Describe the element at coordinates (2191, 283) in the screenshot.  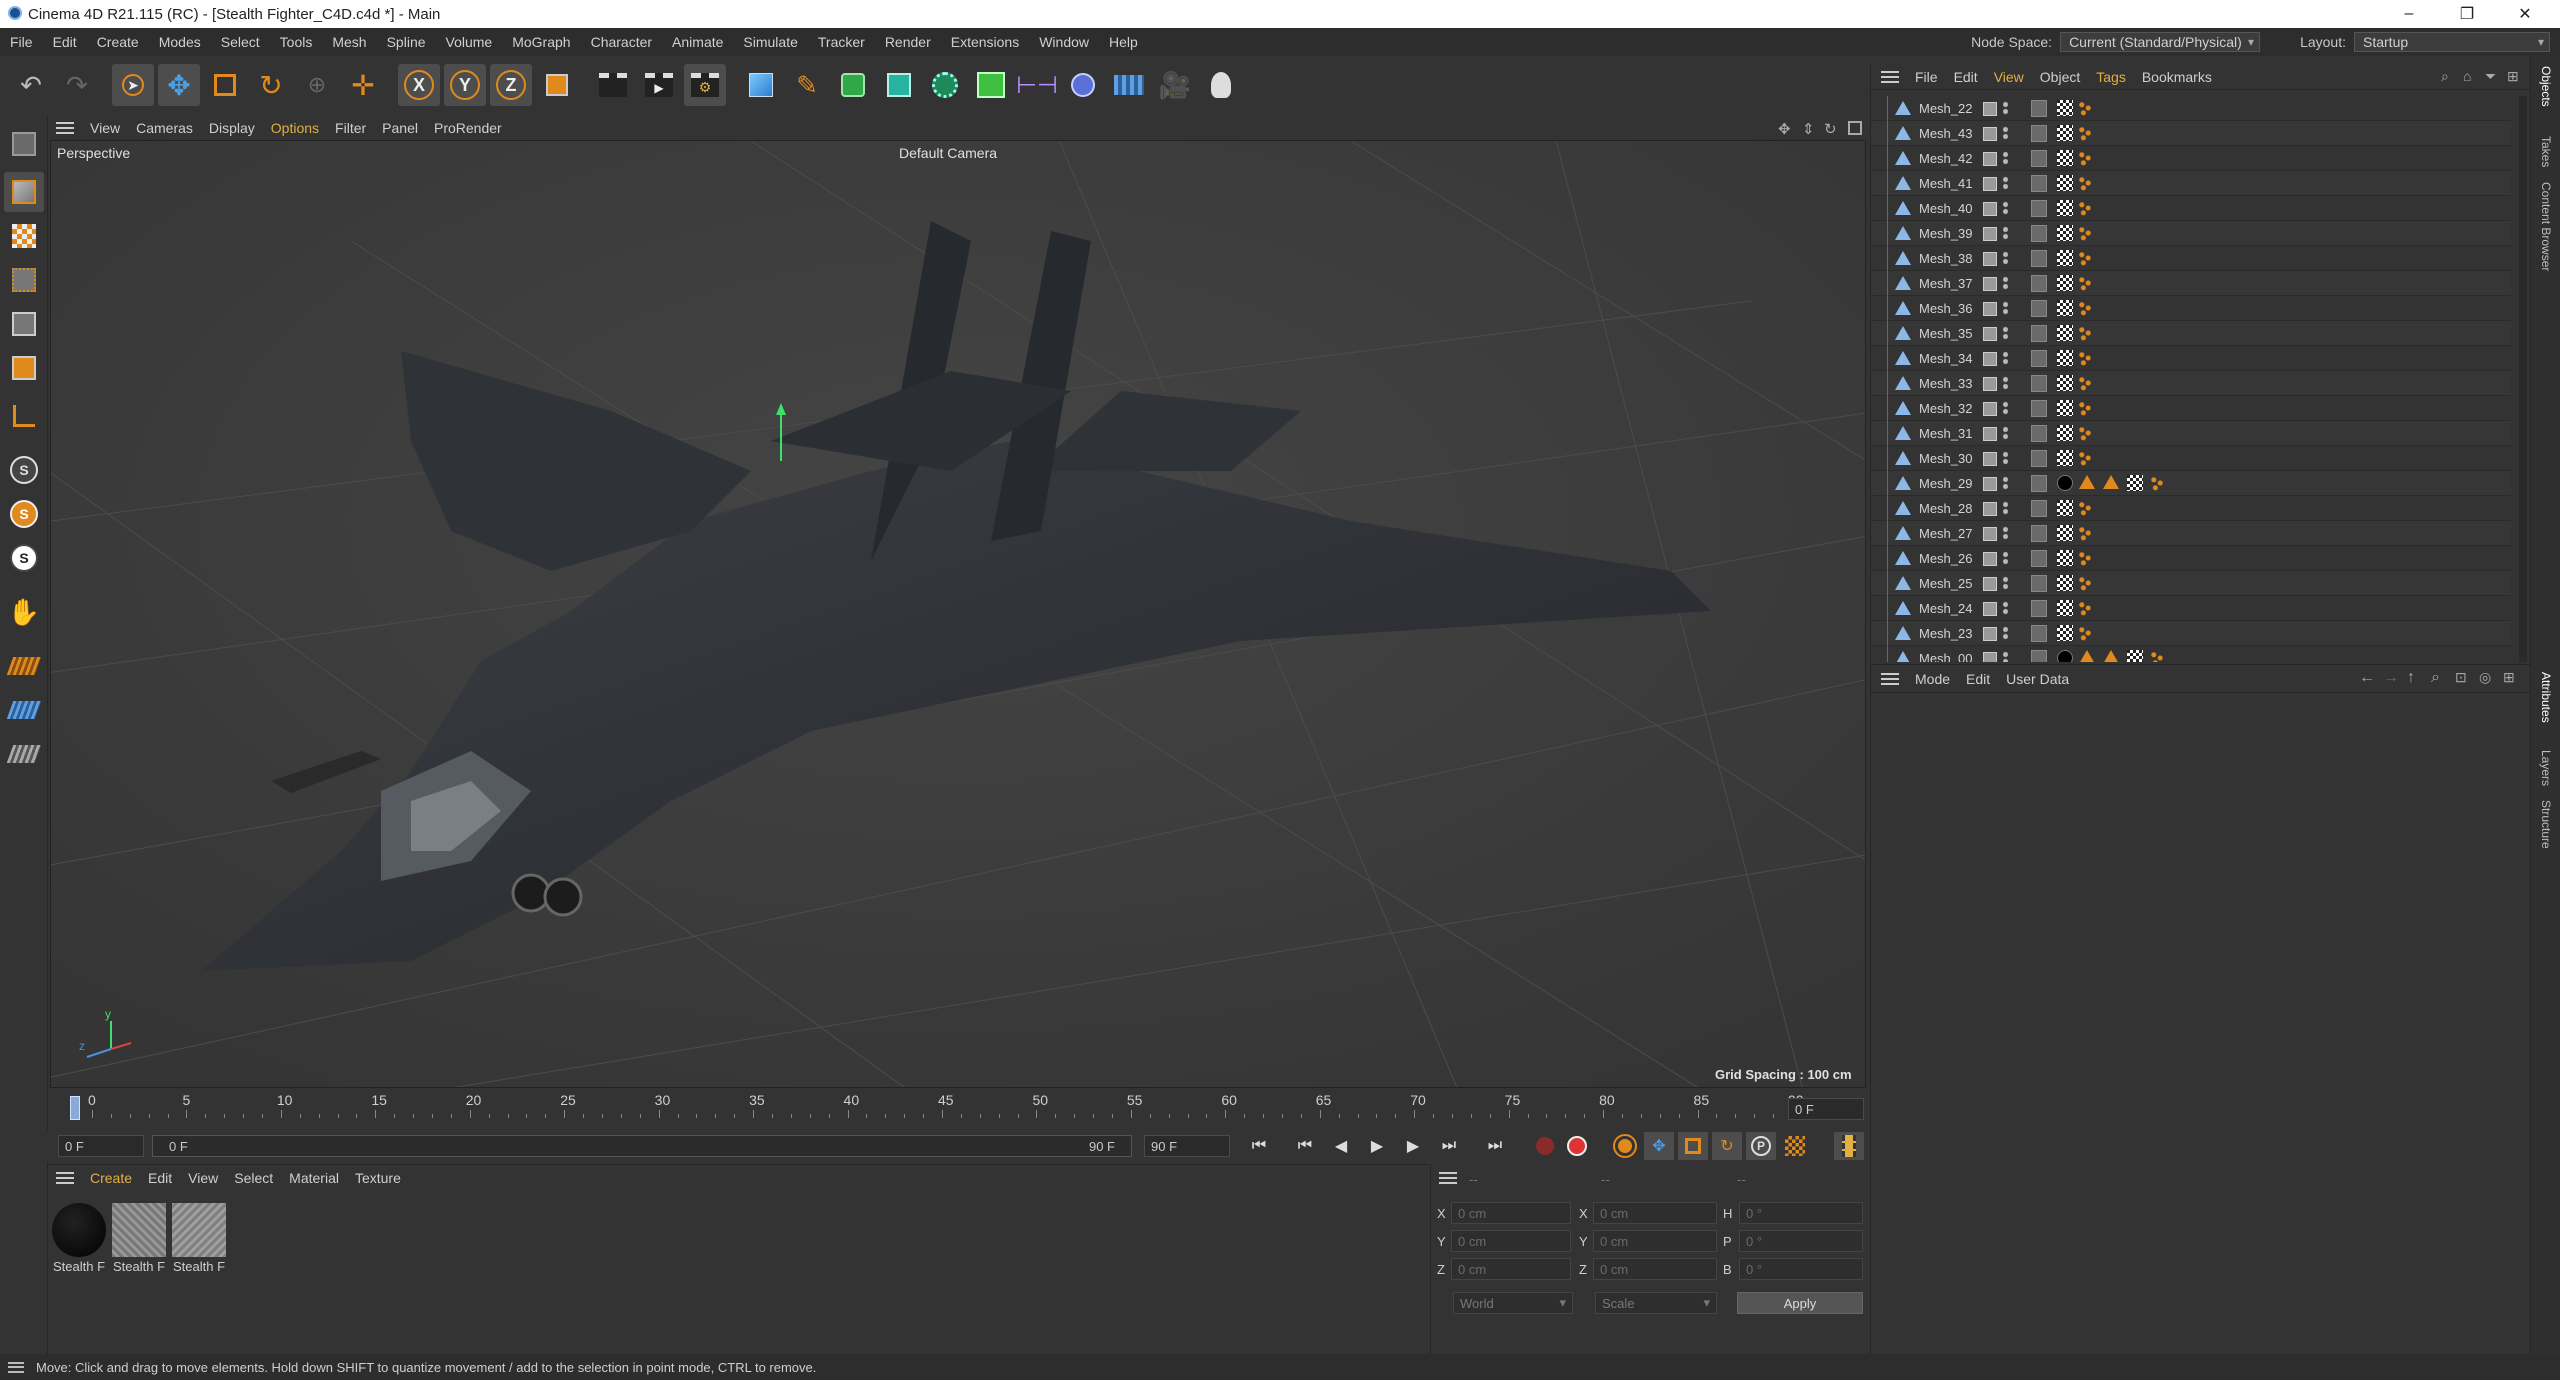
I see `object-row: Mesh_37` at that location.